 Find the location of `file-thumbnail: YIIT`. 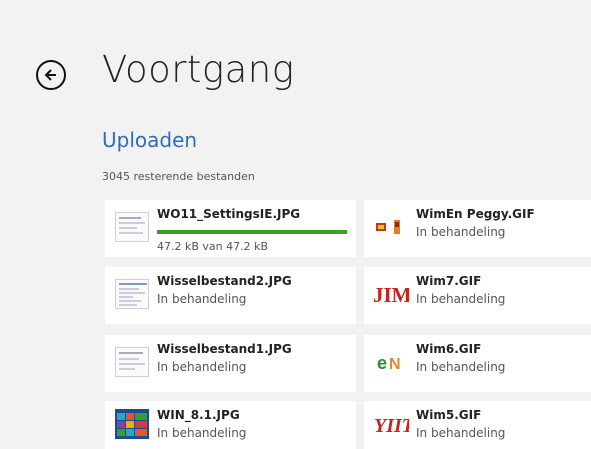

file-thumbnail: YIIT is located at coordinates (391, 424).